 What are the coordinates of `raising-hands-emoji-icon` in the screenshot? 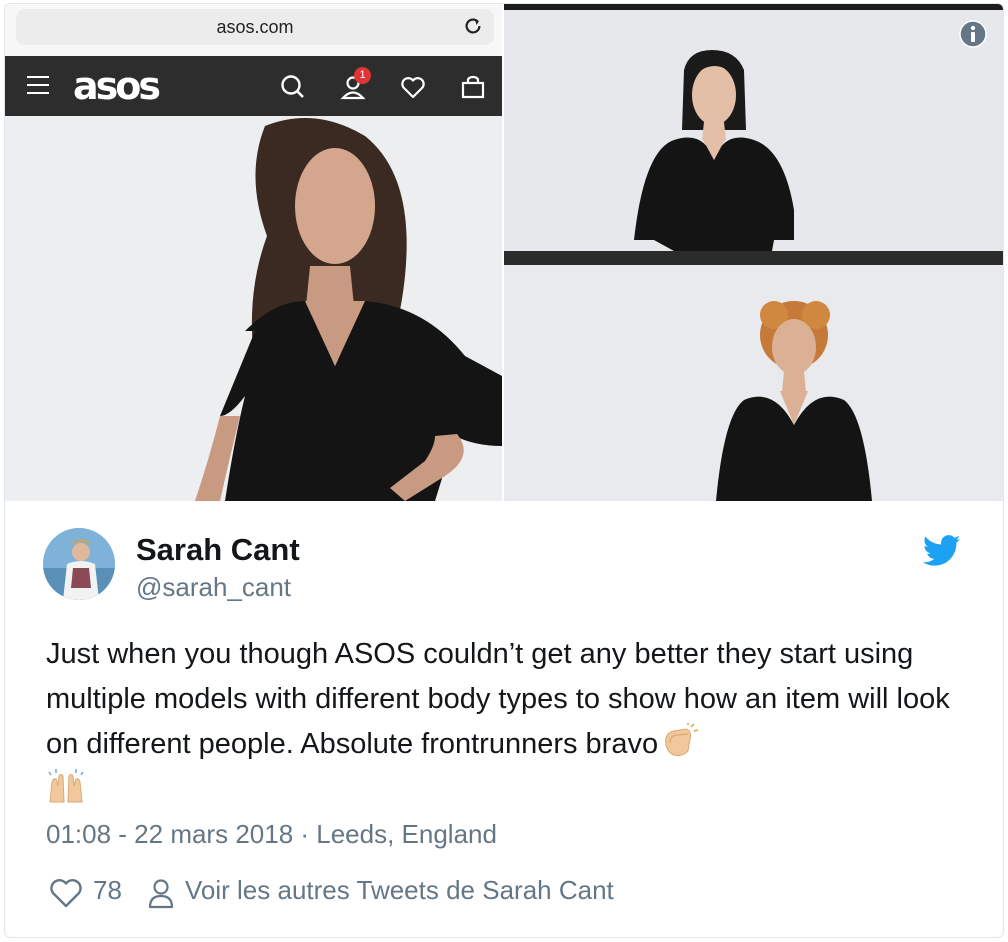 It's located at (66, 786).